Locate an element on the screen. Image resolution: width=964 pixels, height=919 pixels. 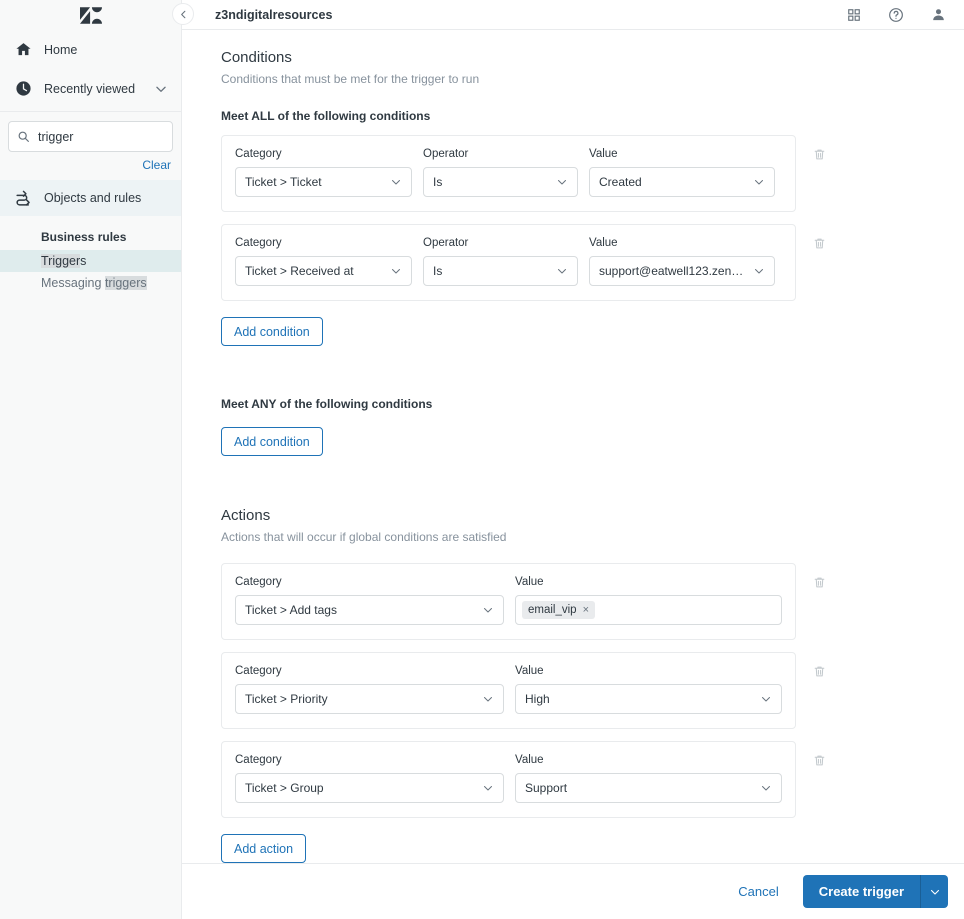
actions-title: Actions is located at coordinates (246, 515).